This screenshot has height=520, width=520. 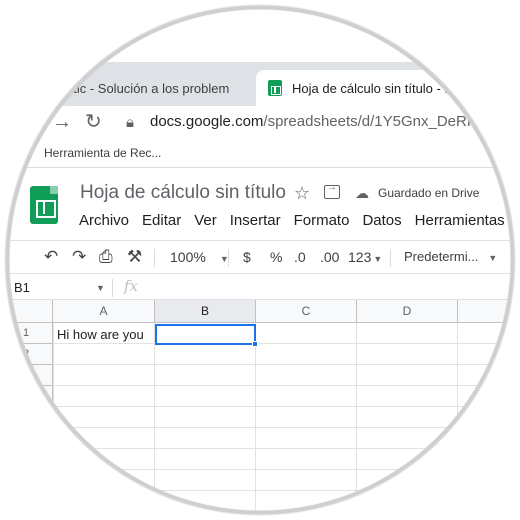 What do you see at coordinates (27, 153) in the screenshot?
I see `bookmark-favicon-icon` at bounding box center [27, 153].